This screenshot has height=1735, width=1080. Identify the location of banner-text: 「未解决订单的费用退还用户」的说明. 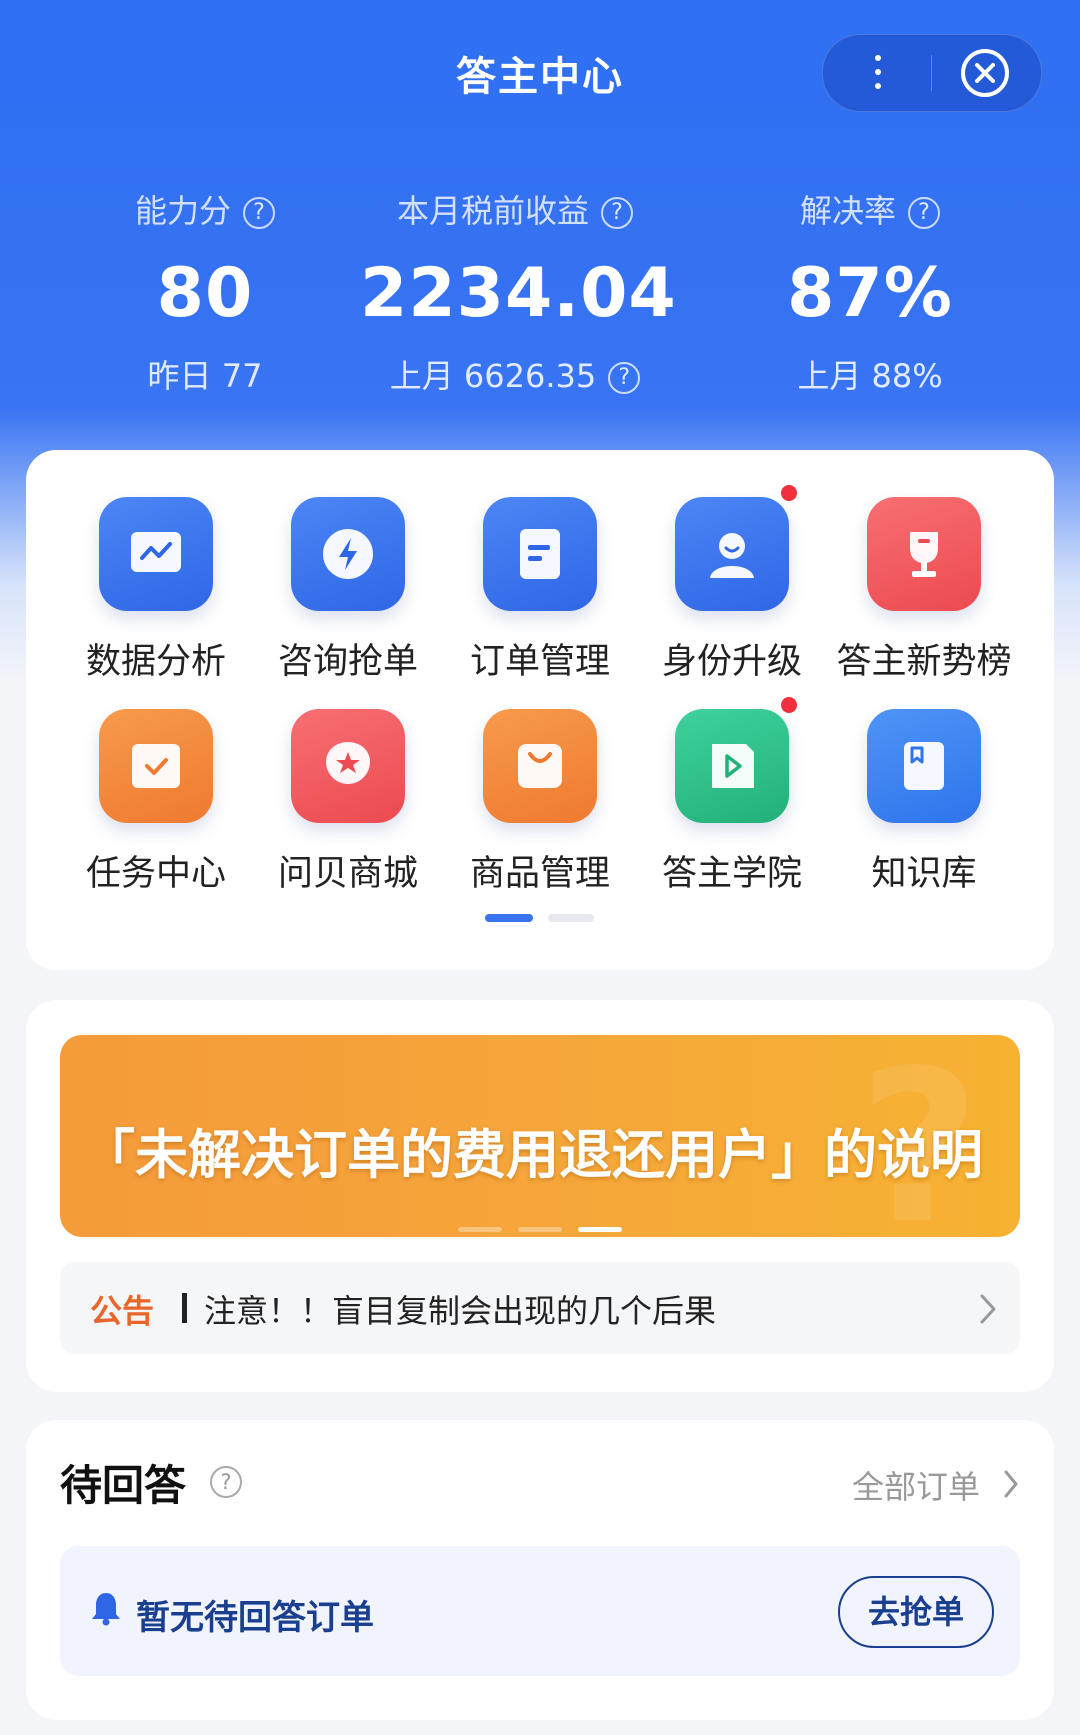
(532, 1155).